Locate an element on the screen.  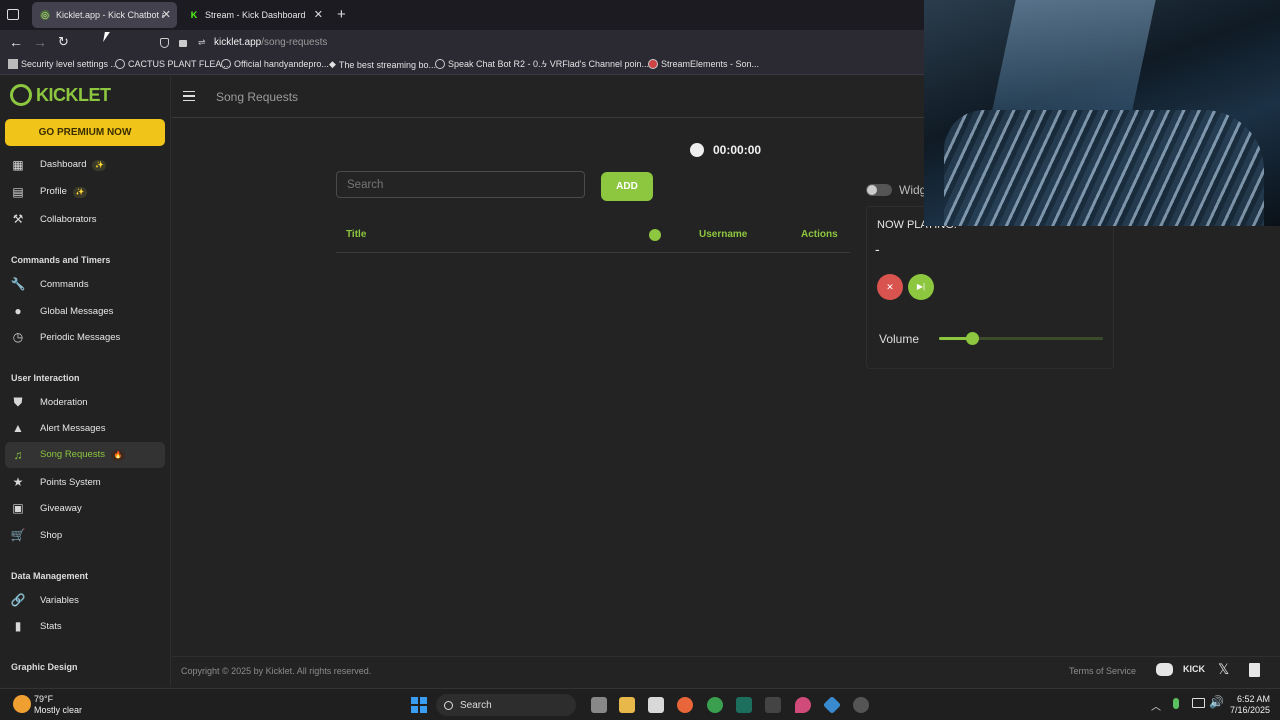
terms-link: Terms of Service is located at coordinates (1102, 671).